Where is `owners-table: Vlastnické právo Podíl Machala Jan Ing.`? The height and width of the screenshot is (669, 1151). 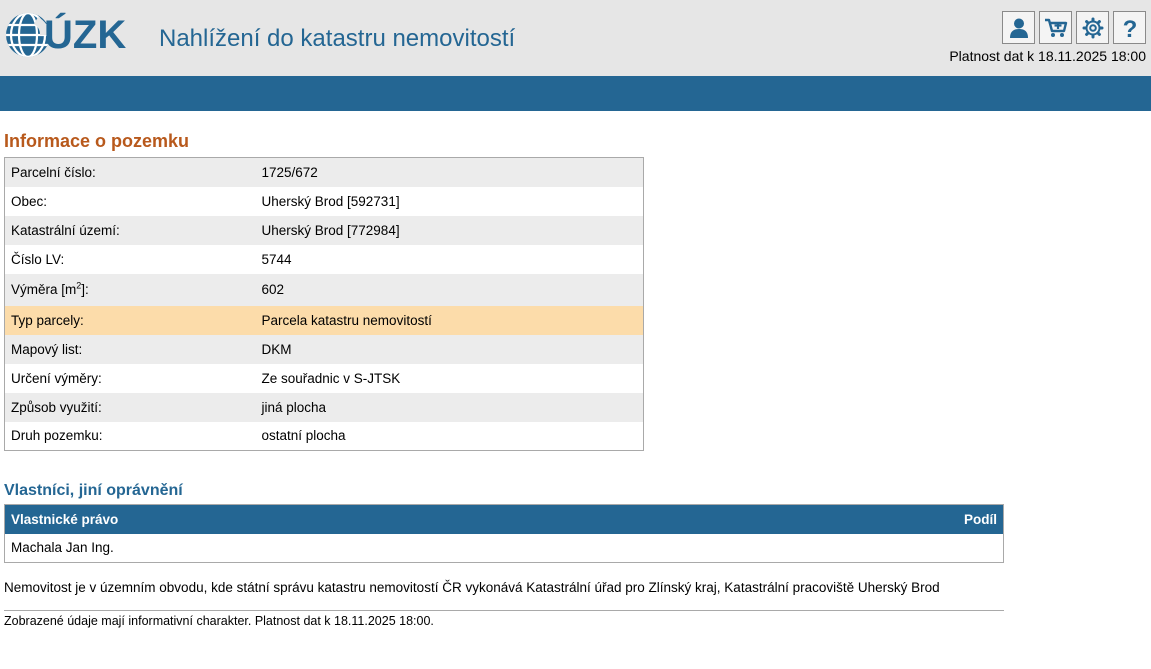
owners-table: Vlastnické právo Podíl Machala Jan Ing. is located at coordinates (504, 533).